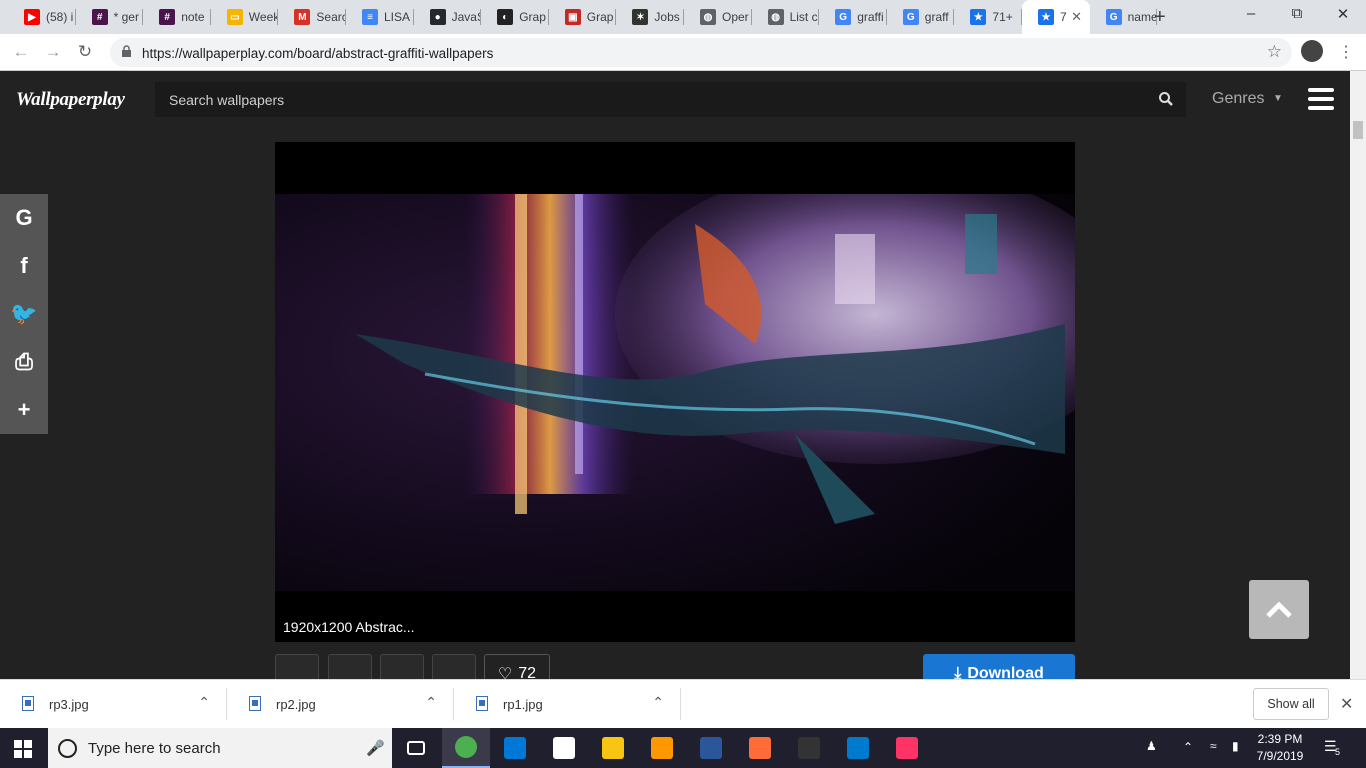 This screenshot has width=1366, height=768. Describe the element at coordinates (70, 100) in the screenshot. I see `site-logo: Wallpaperplay` at that location.